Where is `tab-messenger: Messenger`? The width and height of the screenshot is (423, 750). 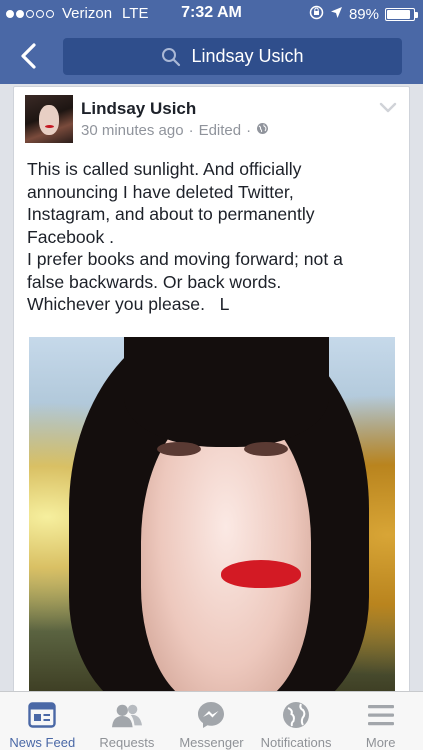 tab-messenger: Messenger is located at coordinates (211, 721).